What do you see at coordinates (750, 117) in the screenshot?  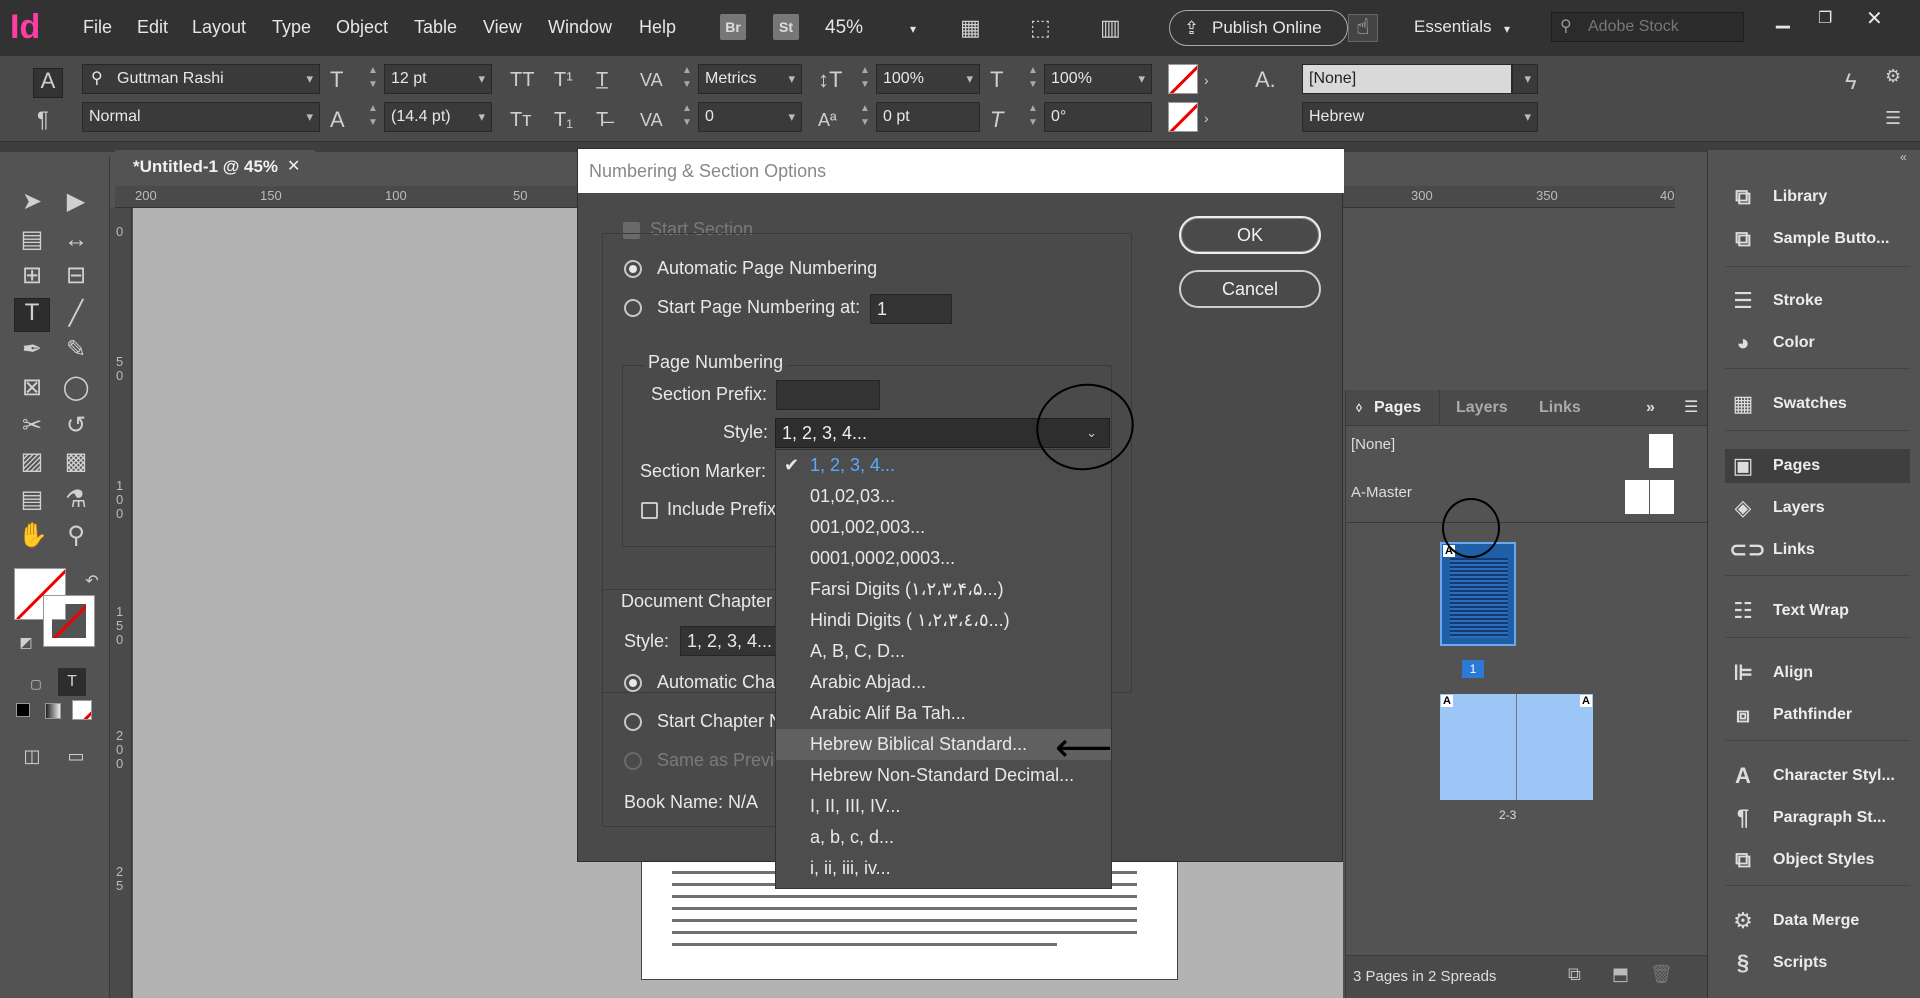 I see `tracking-field: 0 ▾` at bounding box center [750, 117].